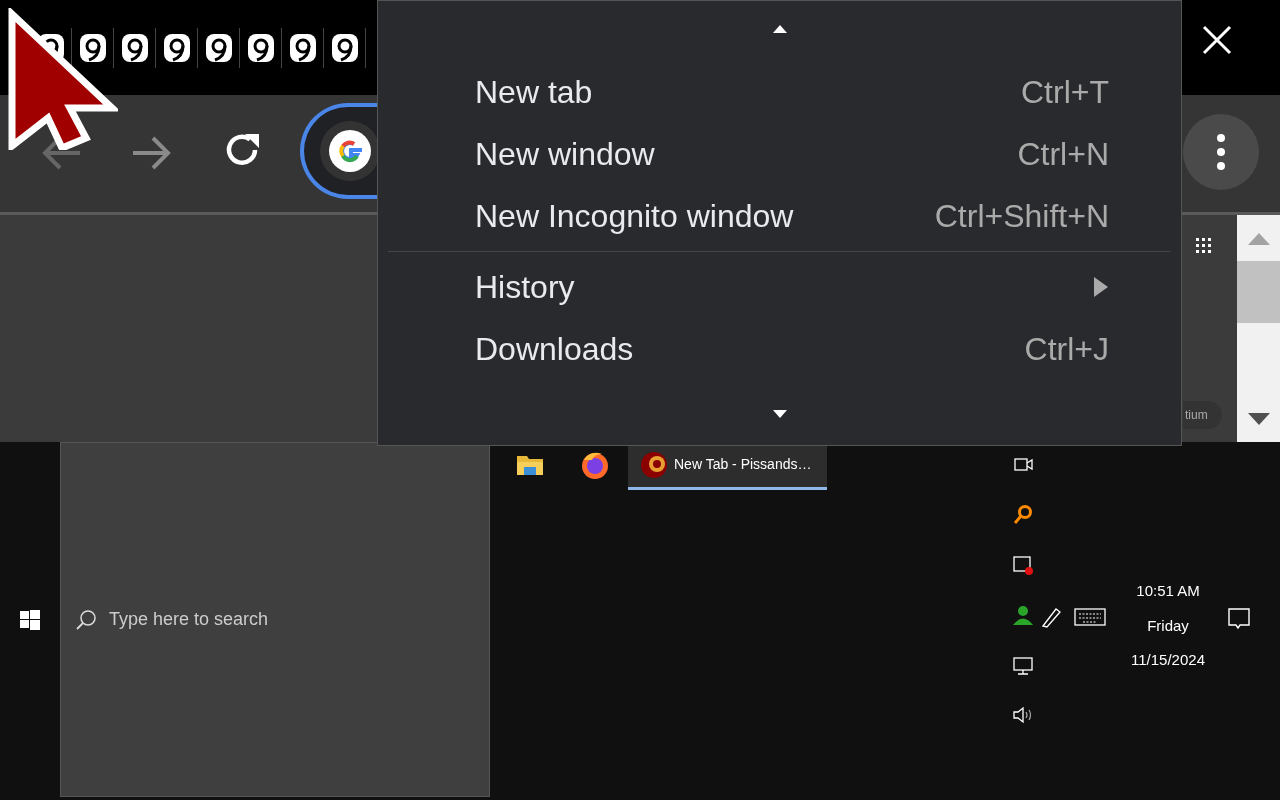 This screenshot has height=800, width=1280. What do you see at coordinates (1065, 92) in the screenshot?
I see `shortcut-label: Ctrl+T` at bounding box center [1065, 92].